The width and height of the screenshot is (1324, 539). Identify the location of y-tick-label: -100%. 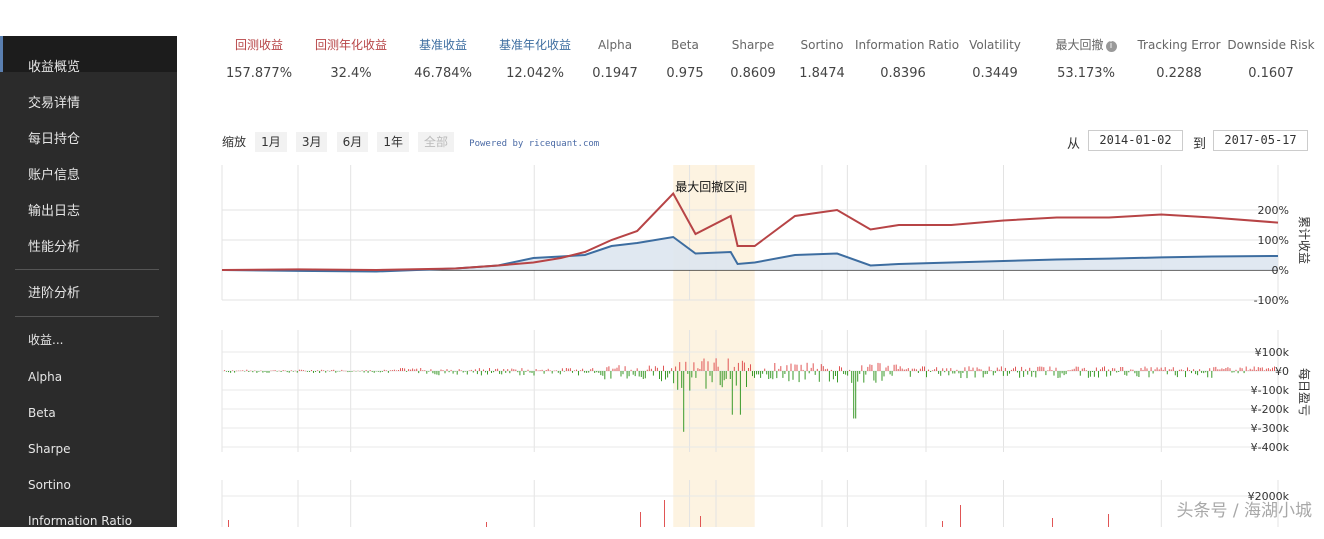
(1271, 300).